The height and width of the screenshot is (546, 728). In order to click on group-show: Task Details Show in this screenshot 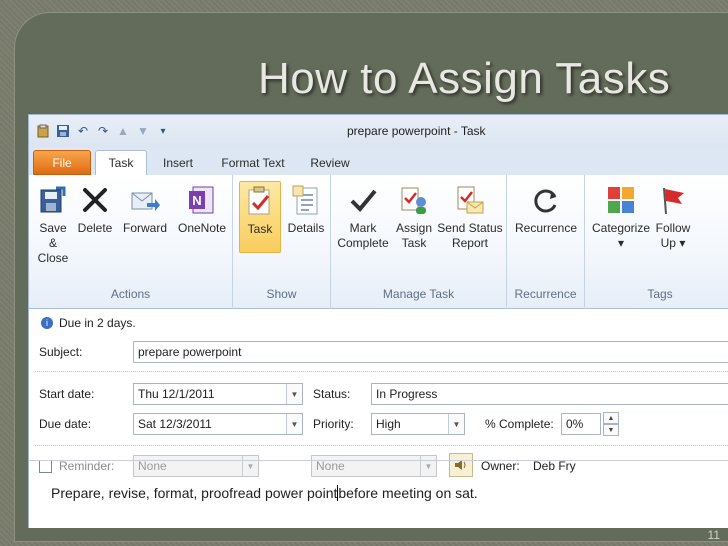, I will do `click(282, 242)`.